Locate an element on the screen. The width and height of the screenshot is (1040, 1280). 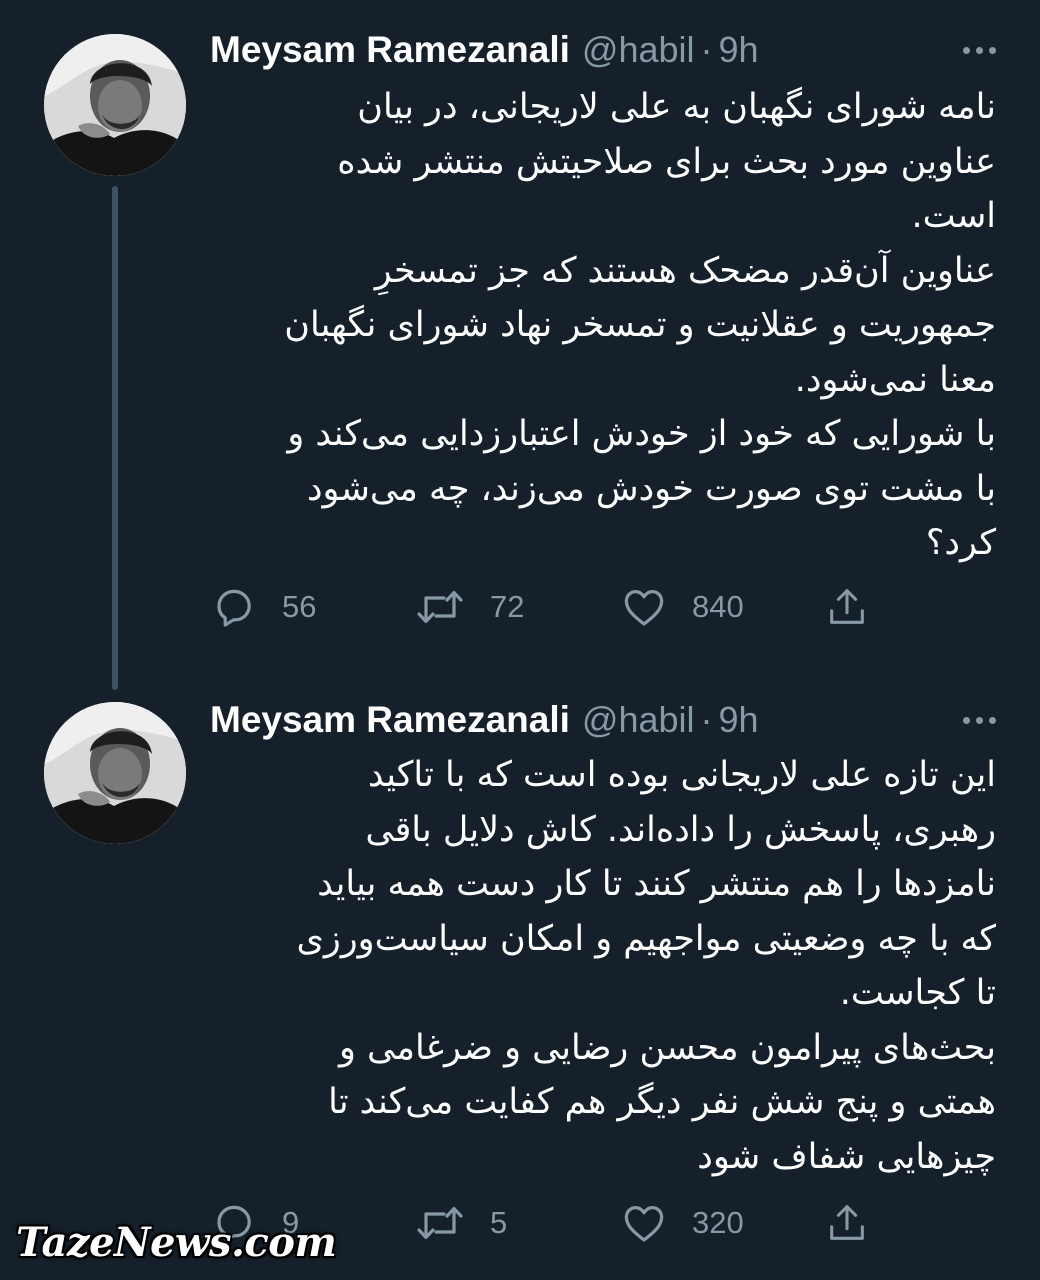
tweet-line: است. is located at coordinates (953, 216).